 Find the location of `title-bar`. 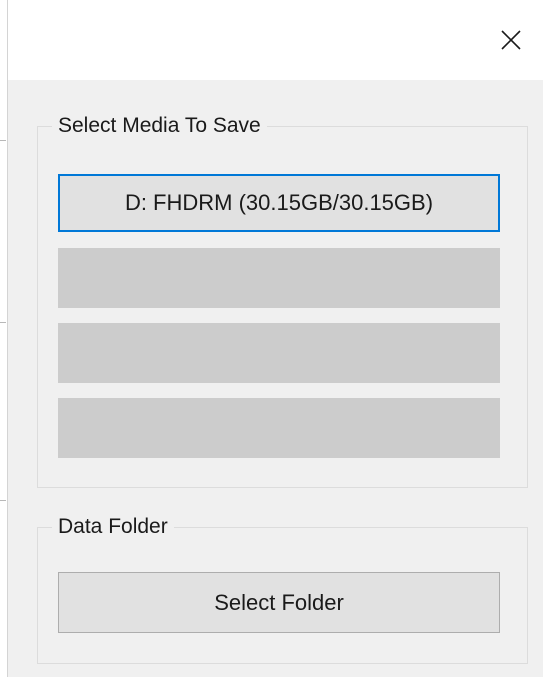

title-bar is located at coordinates (275, 40).